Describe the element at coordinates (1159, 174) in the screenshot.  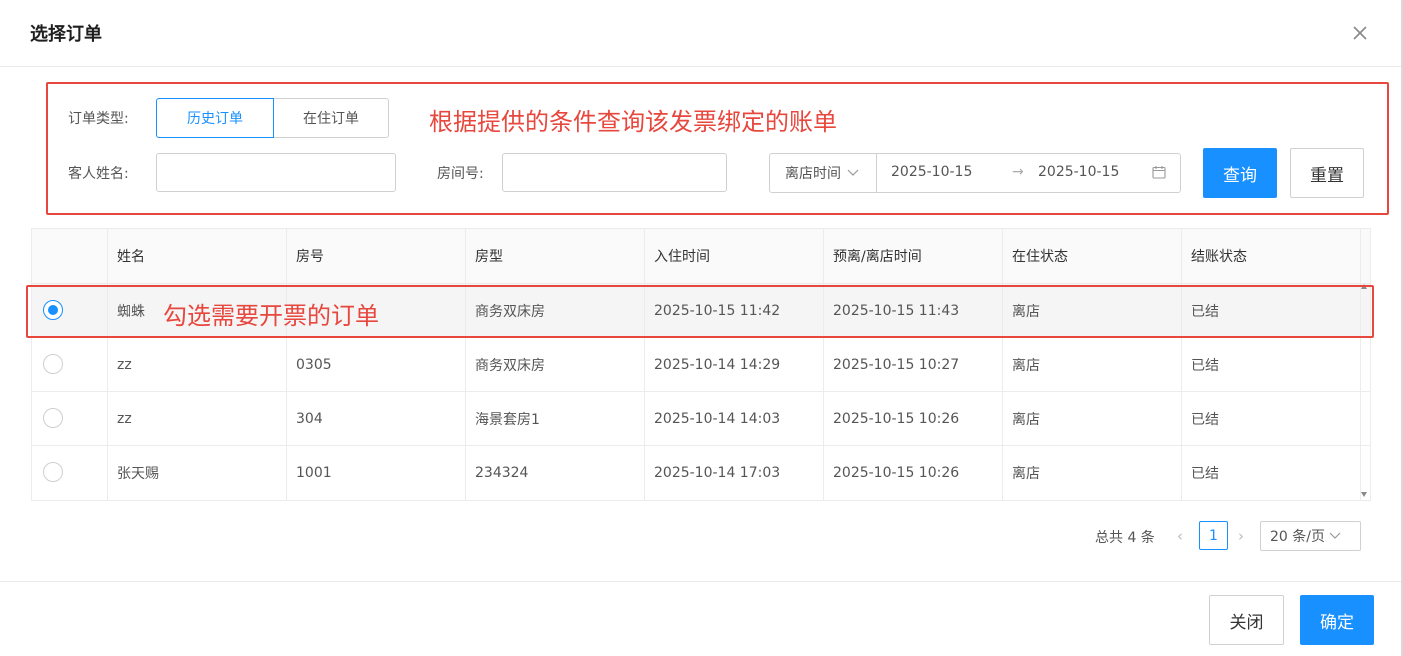
I see `calendar-icon` at that location.